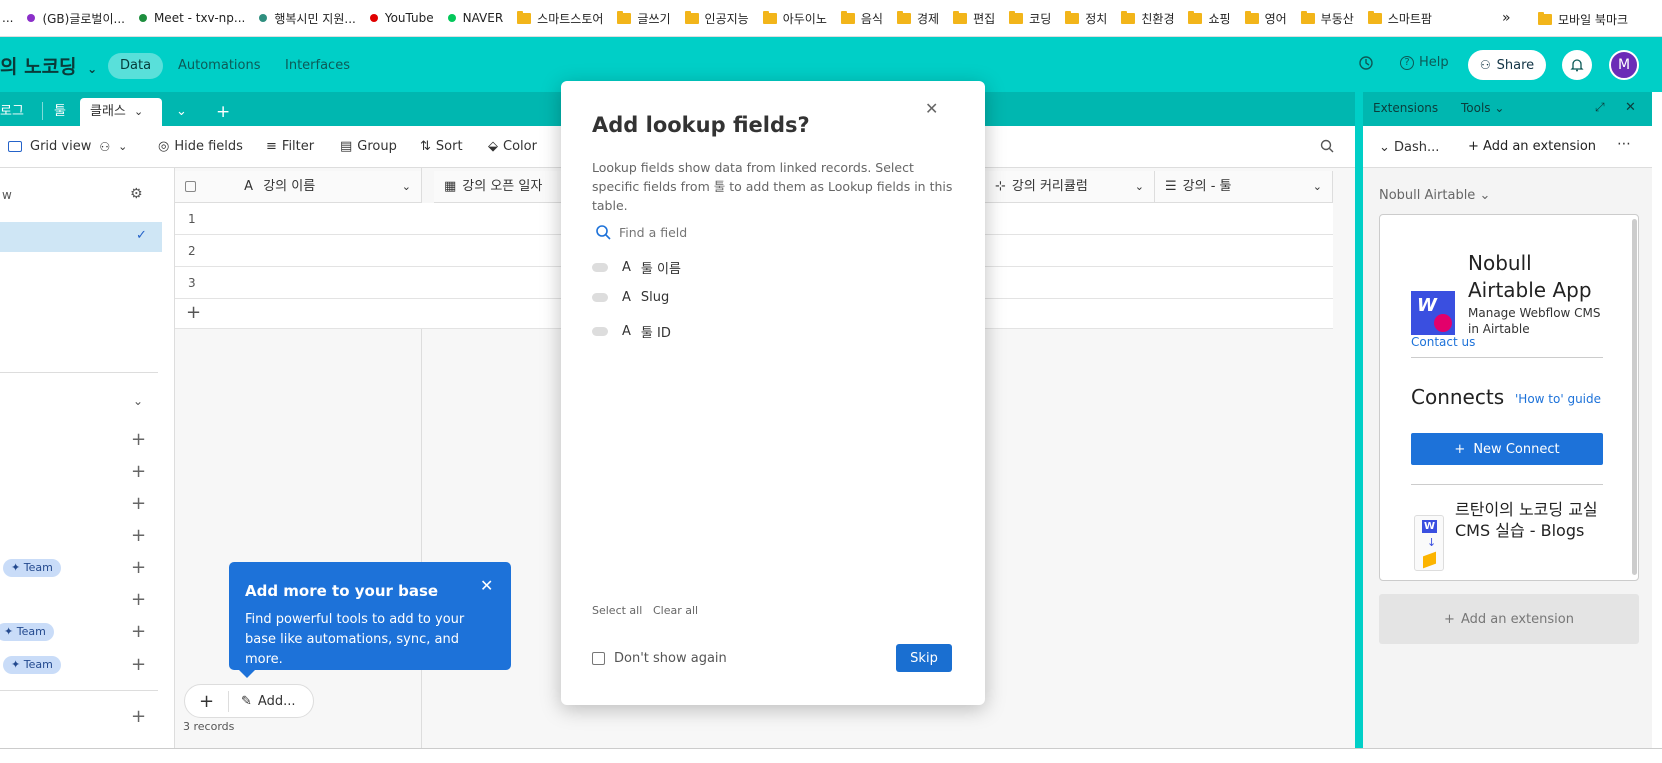  I want to click on bookmark-item: 쇼핑, so click(1209, 18).